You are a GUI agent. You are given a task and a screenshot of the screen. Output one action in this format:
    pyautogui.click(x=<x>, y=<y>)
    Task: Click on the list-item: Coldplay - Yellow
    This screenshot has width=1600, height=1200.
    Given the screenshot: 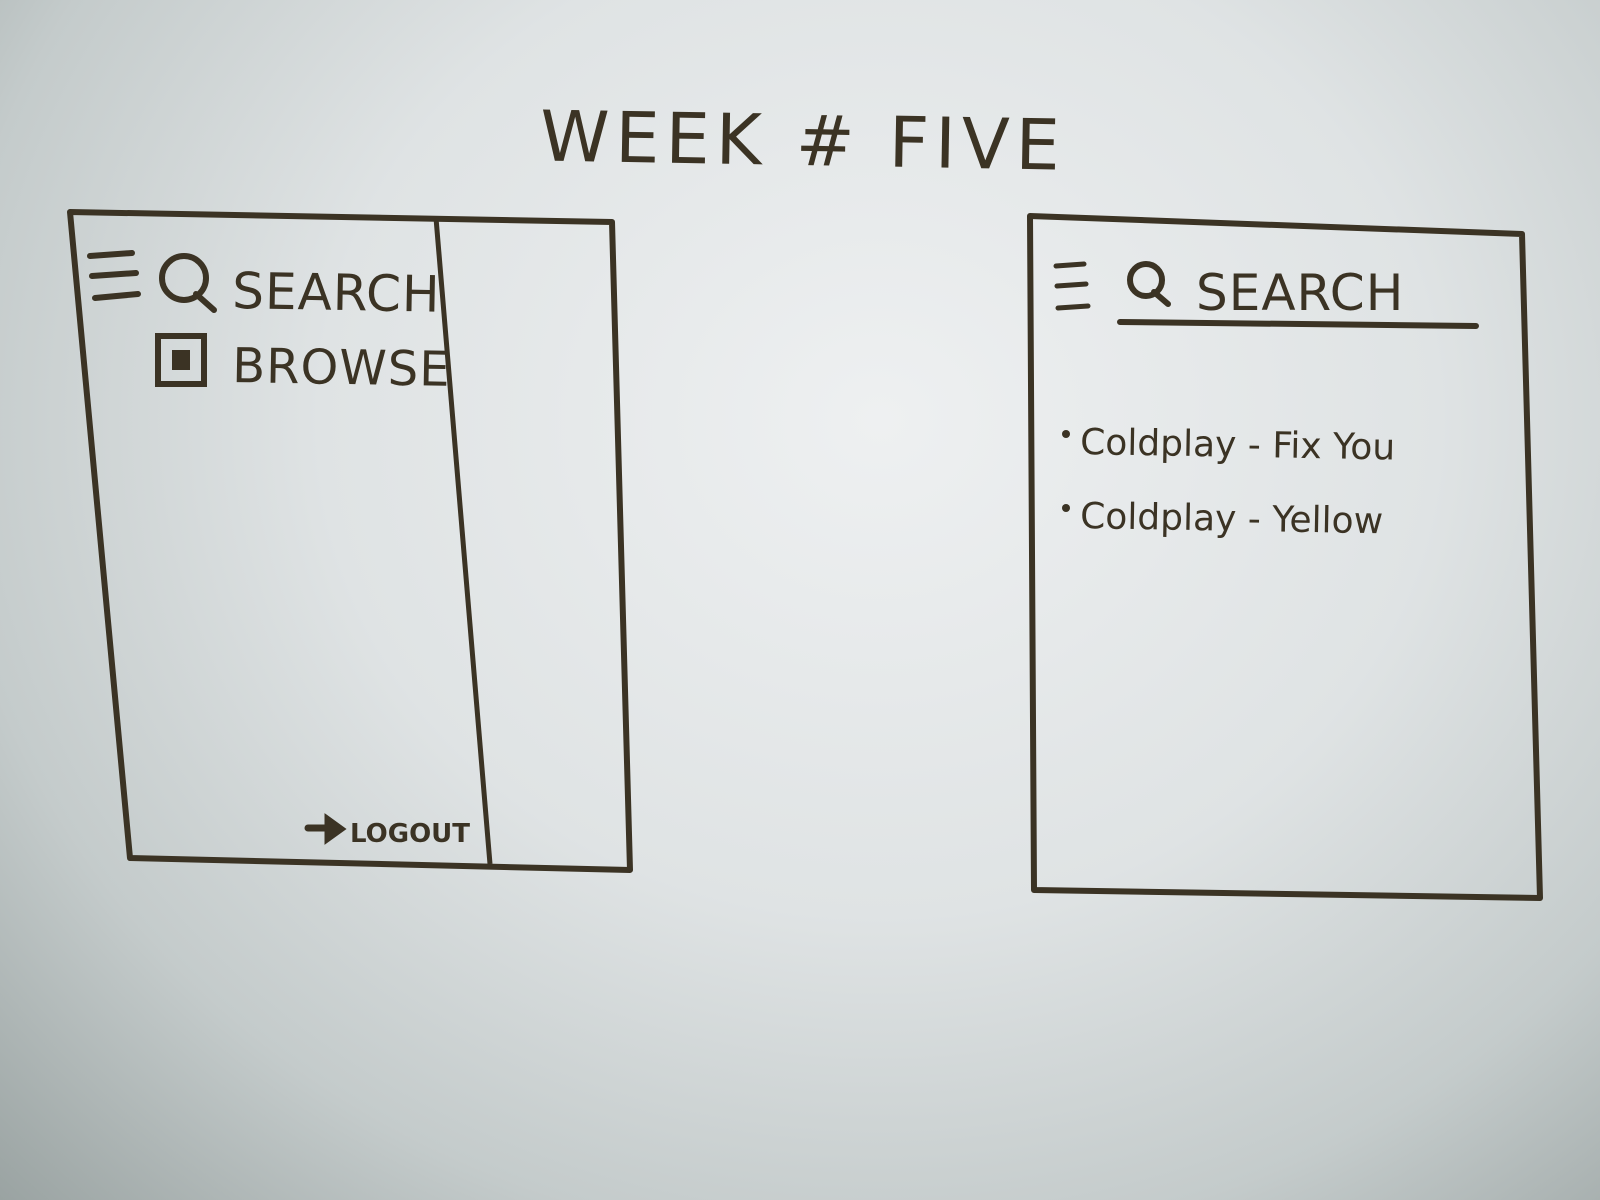 What is the action you would take?
    pyautogui.click(x=1222, y=519)
    